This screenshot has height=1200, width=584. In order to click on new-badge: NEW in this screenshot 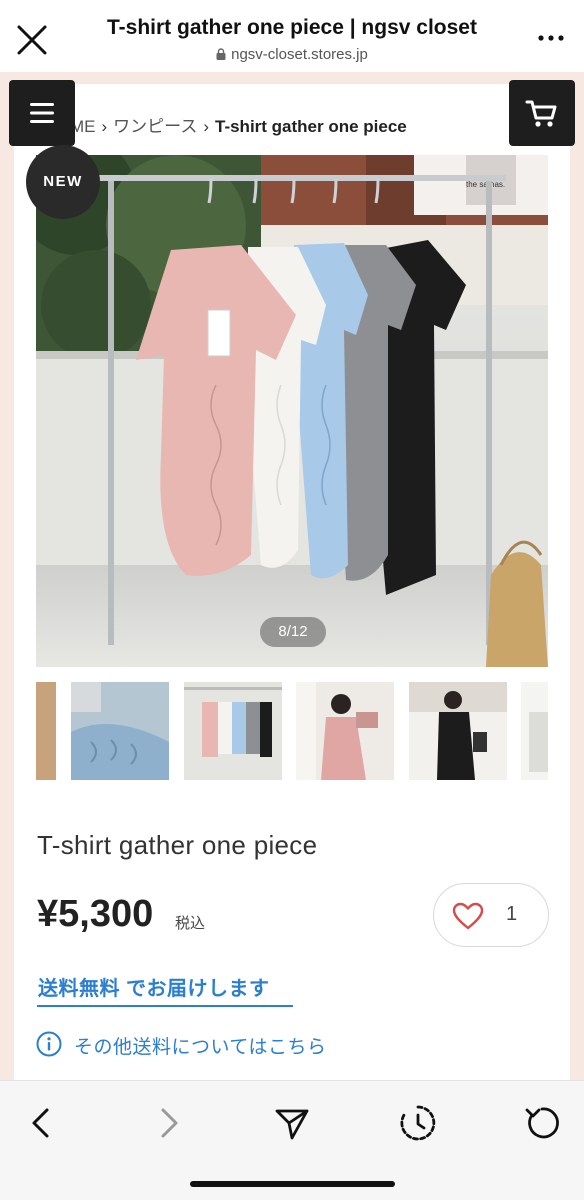, I will do `click(63, 182)`.